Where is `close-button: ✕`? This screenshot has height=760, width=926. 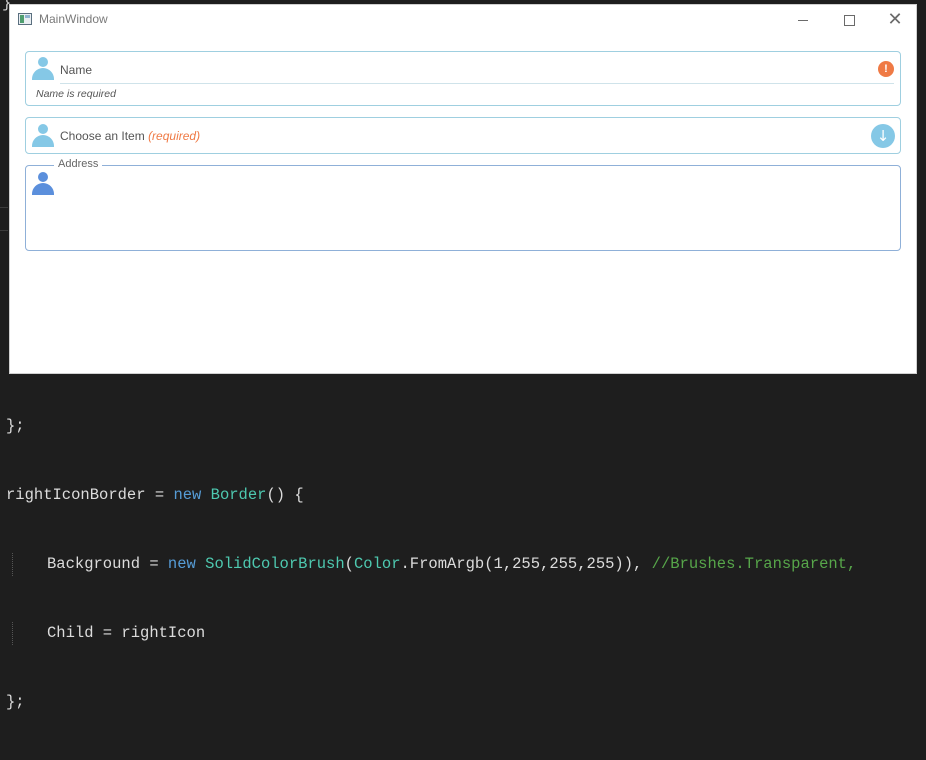 close-button: ✕ is located at coordinates (895, 20).